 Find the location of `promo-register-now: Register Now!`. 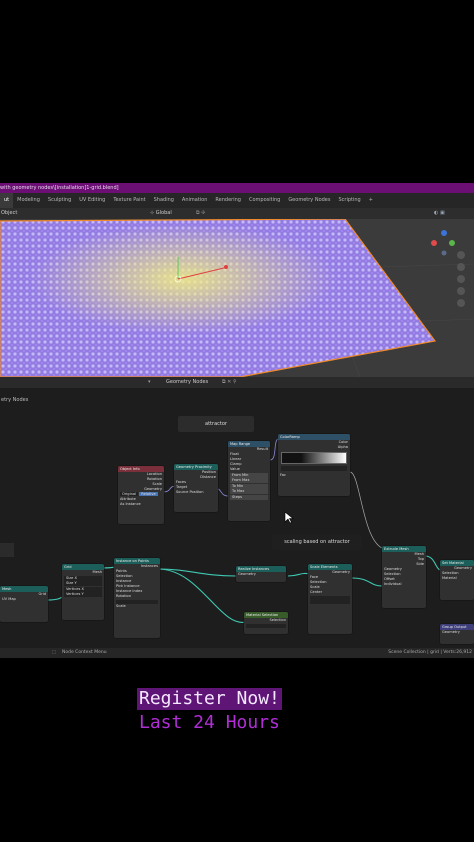

promo-register-now: Register Now! is located at coordinates (209, 699).